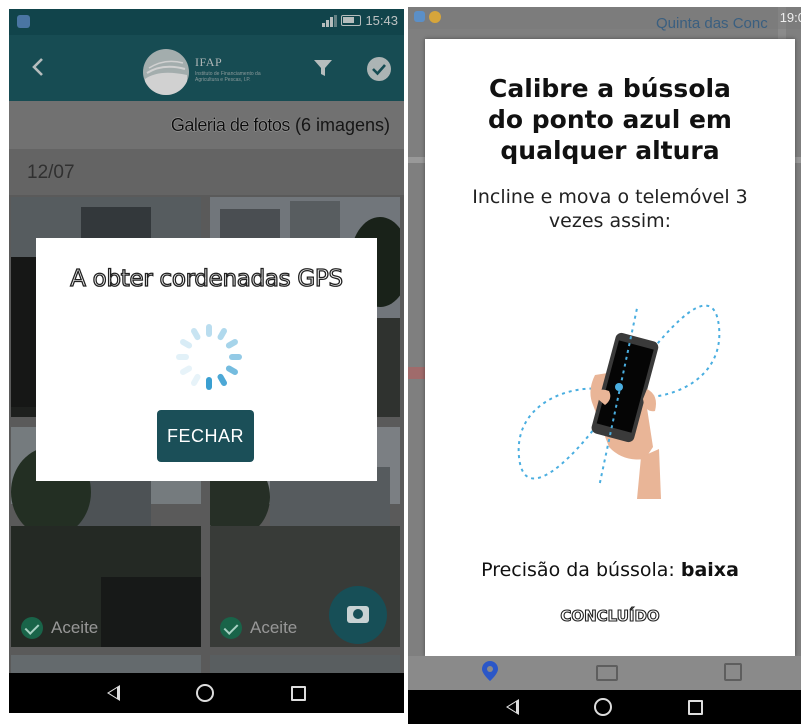 The height and width of the screenshot is (724, 801). Describe the element at coordinates (712, 23) in the screenshot. I see `map-place-label: Quinta das Conc` at that location.